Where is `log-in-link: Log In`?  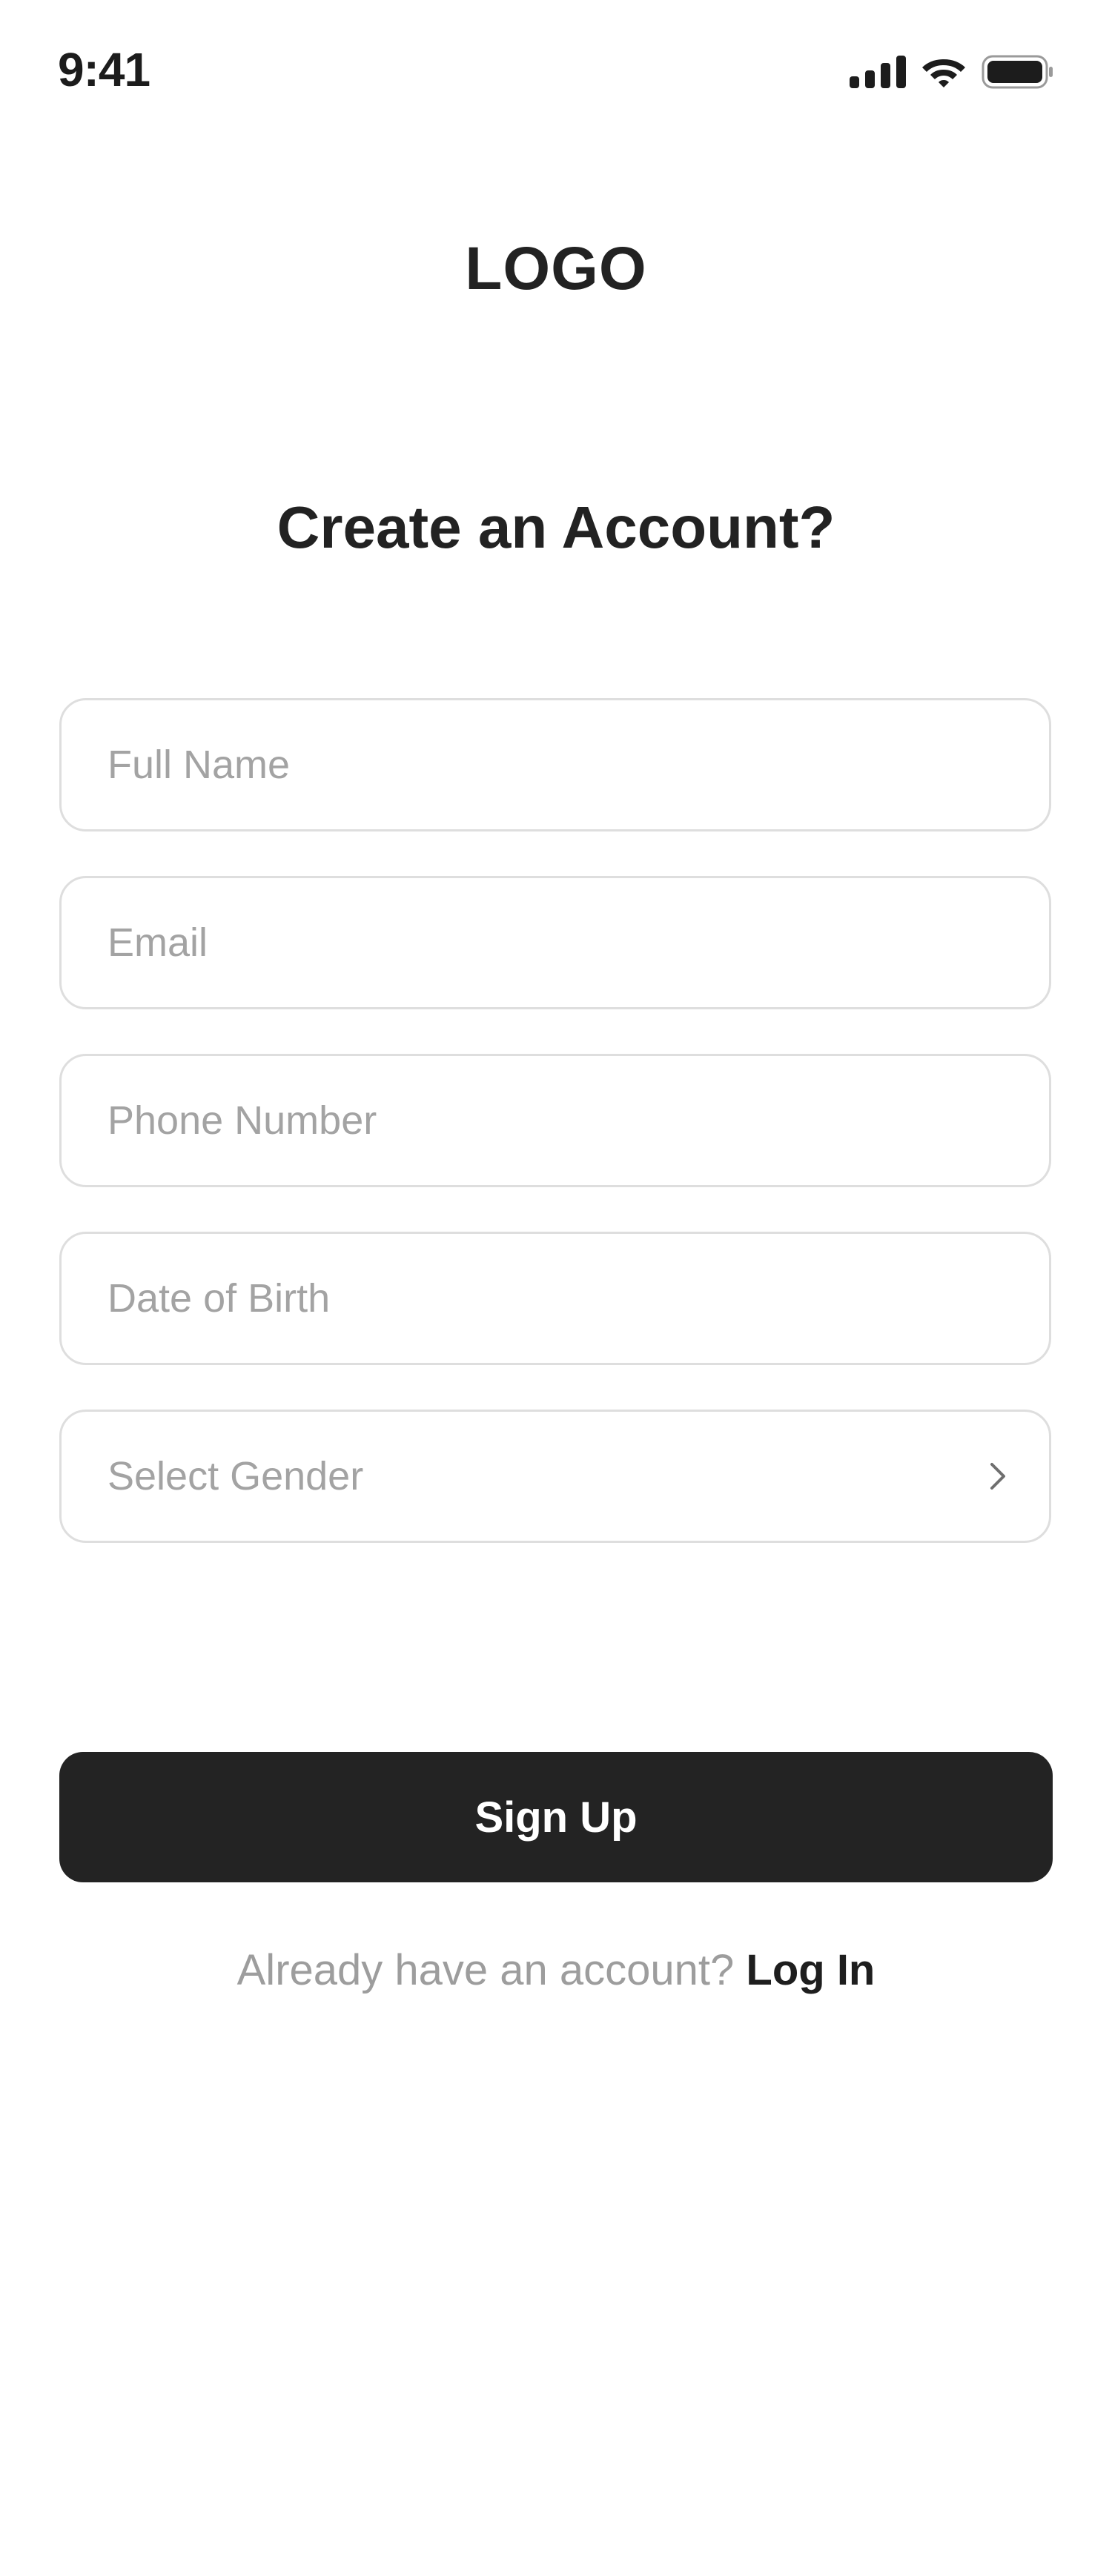 log-in-link: Log In is located at coordinates (810, 1970).